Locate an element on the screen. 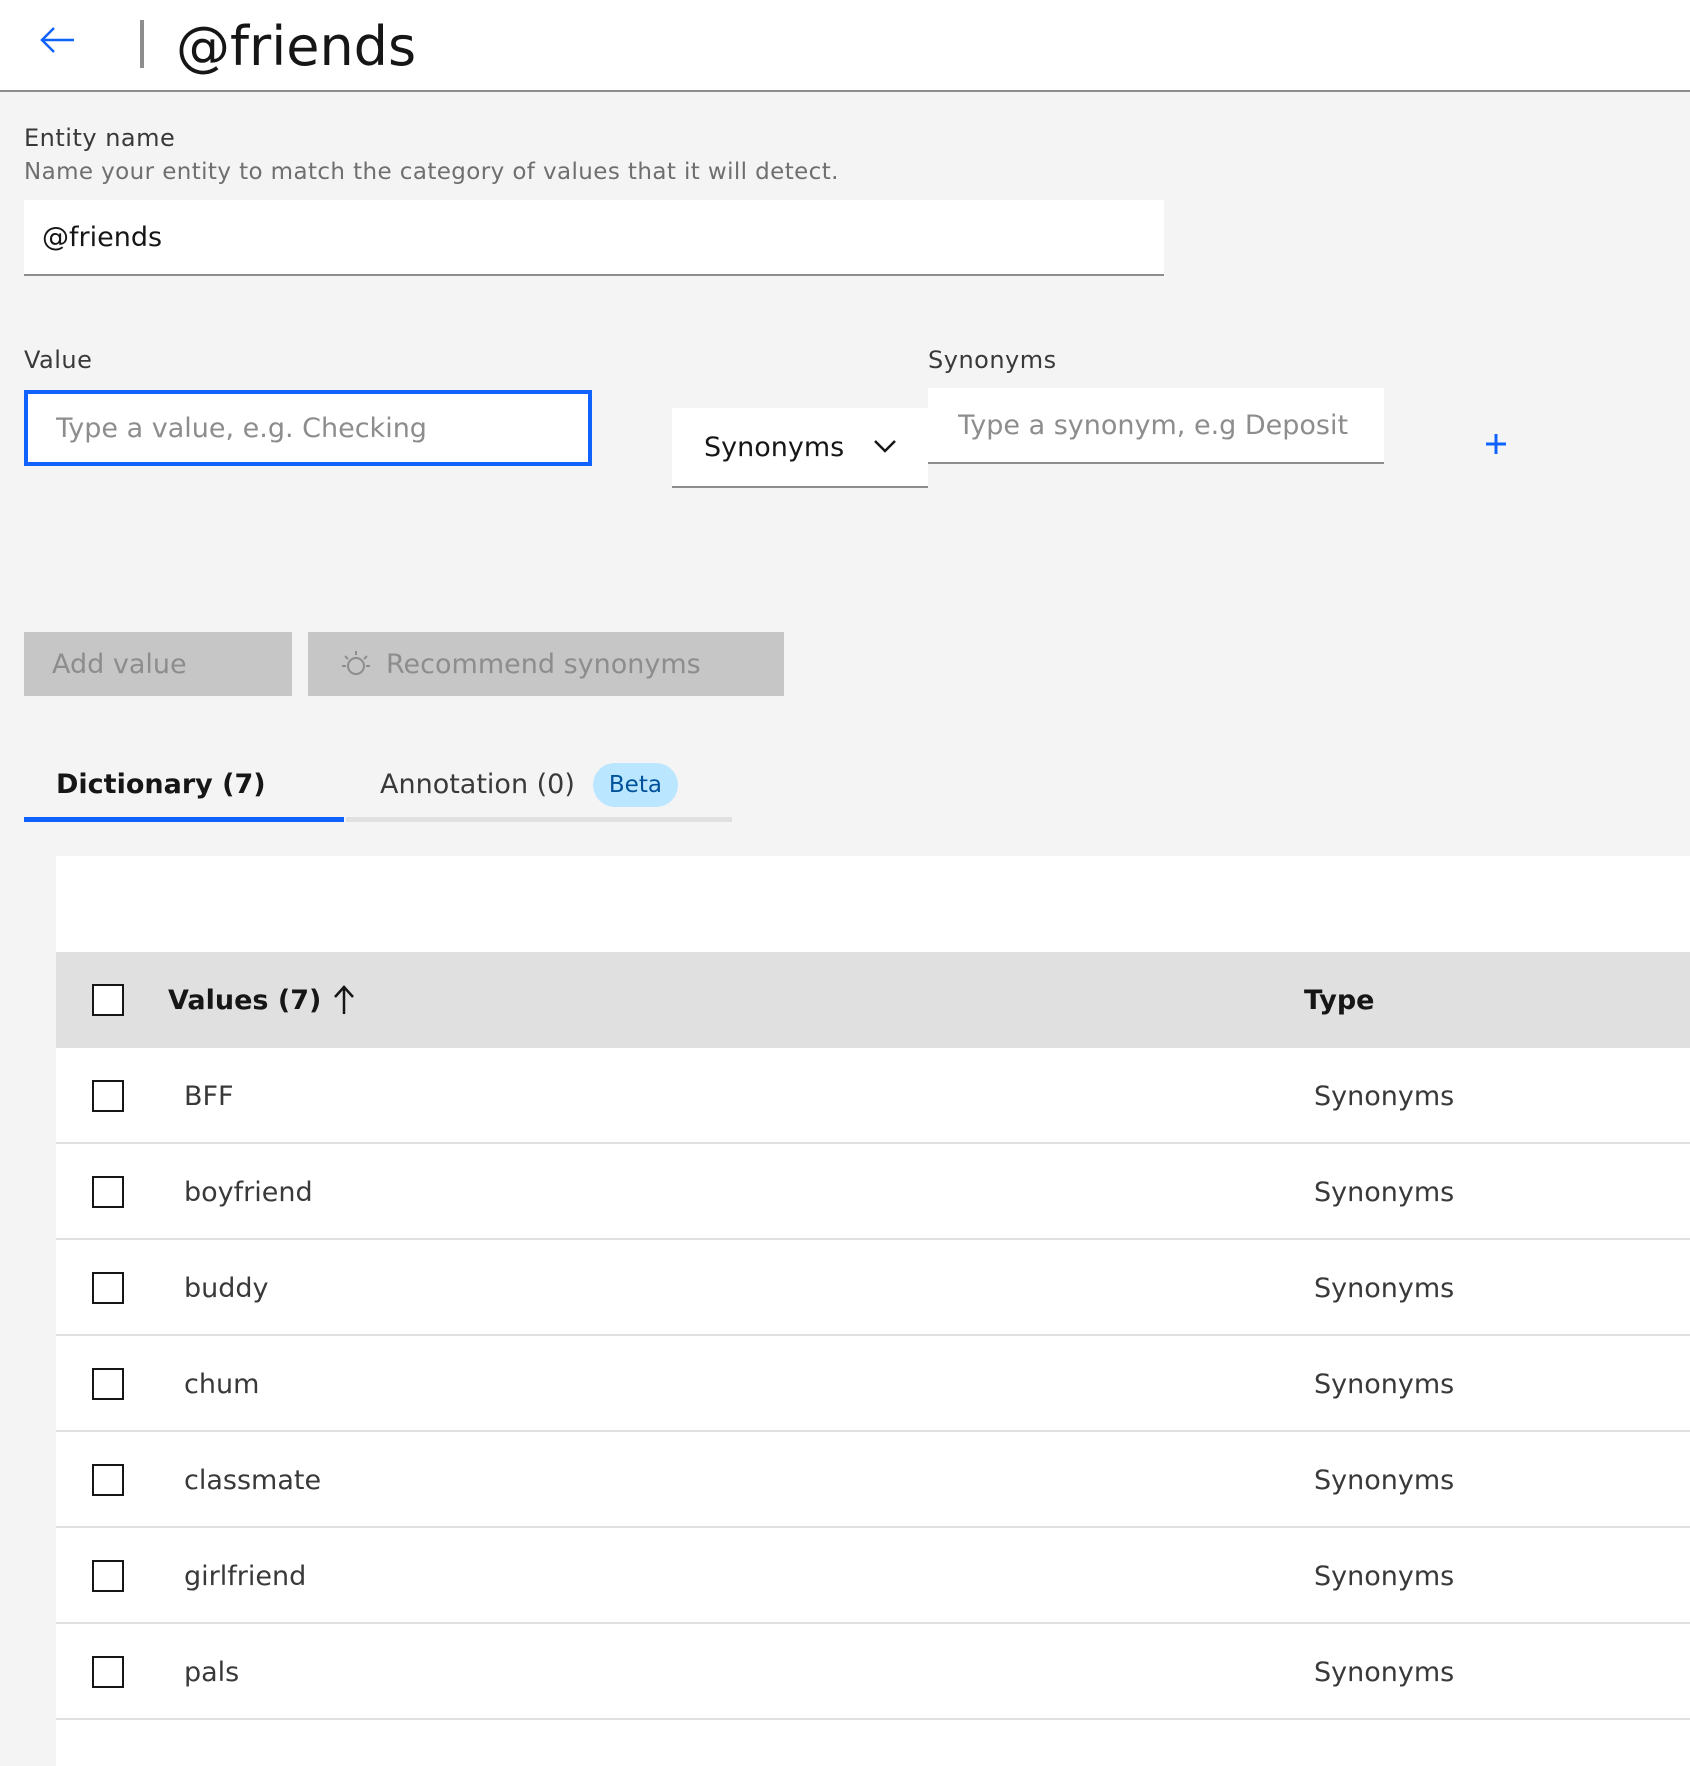 This screenshot has width=1690, height=1766. add-value-button: Add value is located at coordinates (158, 664).